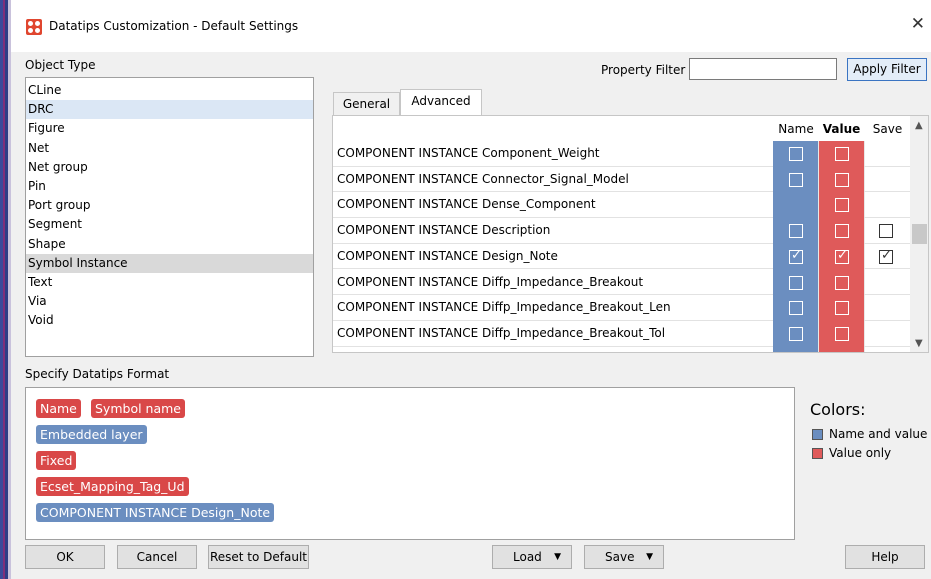 The image size is (931, 579). Describe the element at coordinates (838, 409) in the screenshot. I see `colors-title: Colors:` at that location.